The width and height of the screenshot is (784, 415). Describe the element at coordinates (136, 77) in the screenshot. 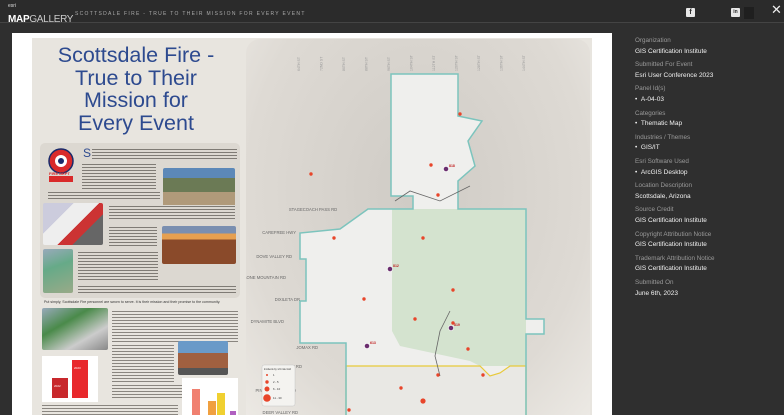

I see `title-line: True to Their` at that location.